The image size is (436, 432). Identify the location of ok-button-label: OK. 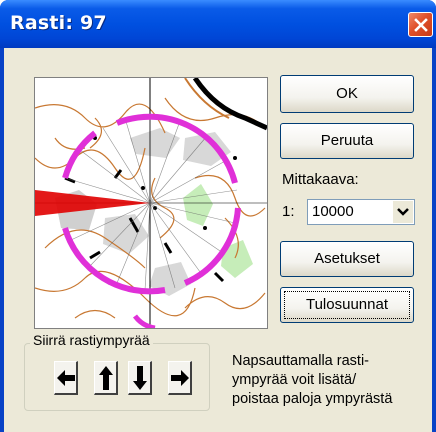
(347, 93).